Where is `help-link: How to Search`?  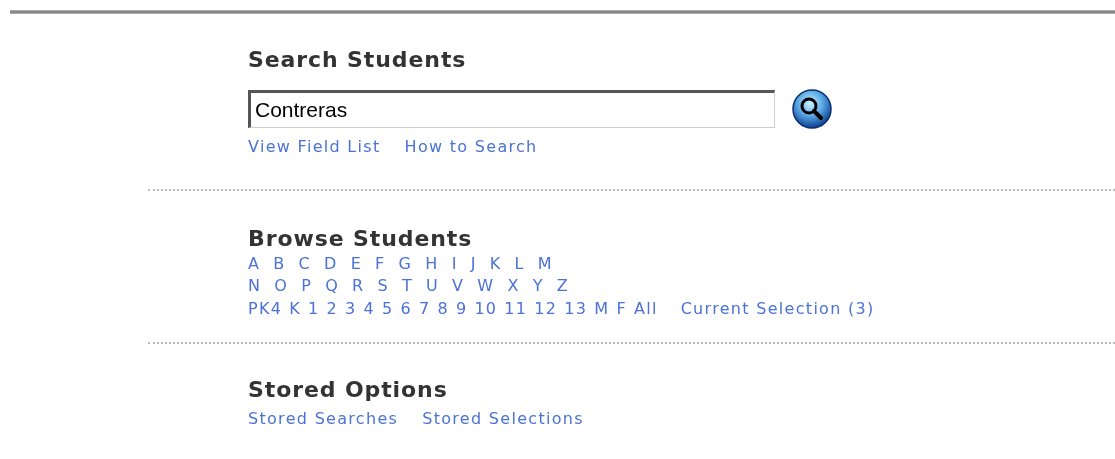
help-link: How to Search is located at coordinates (471, 147).